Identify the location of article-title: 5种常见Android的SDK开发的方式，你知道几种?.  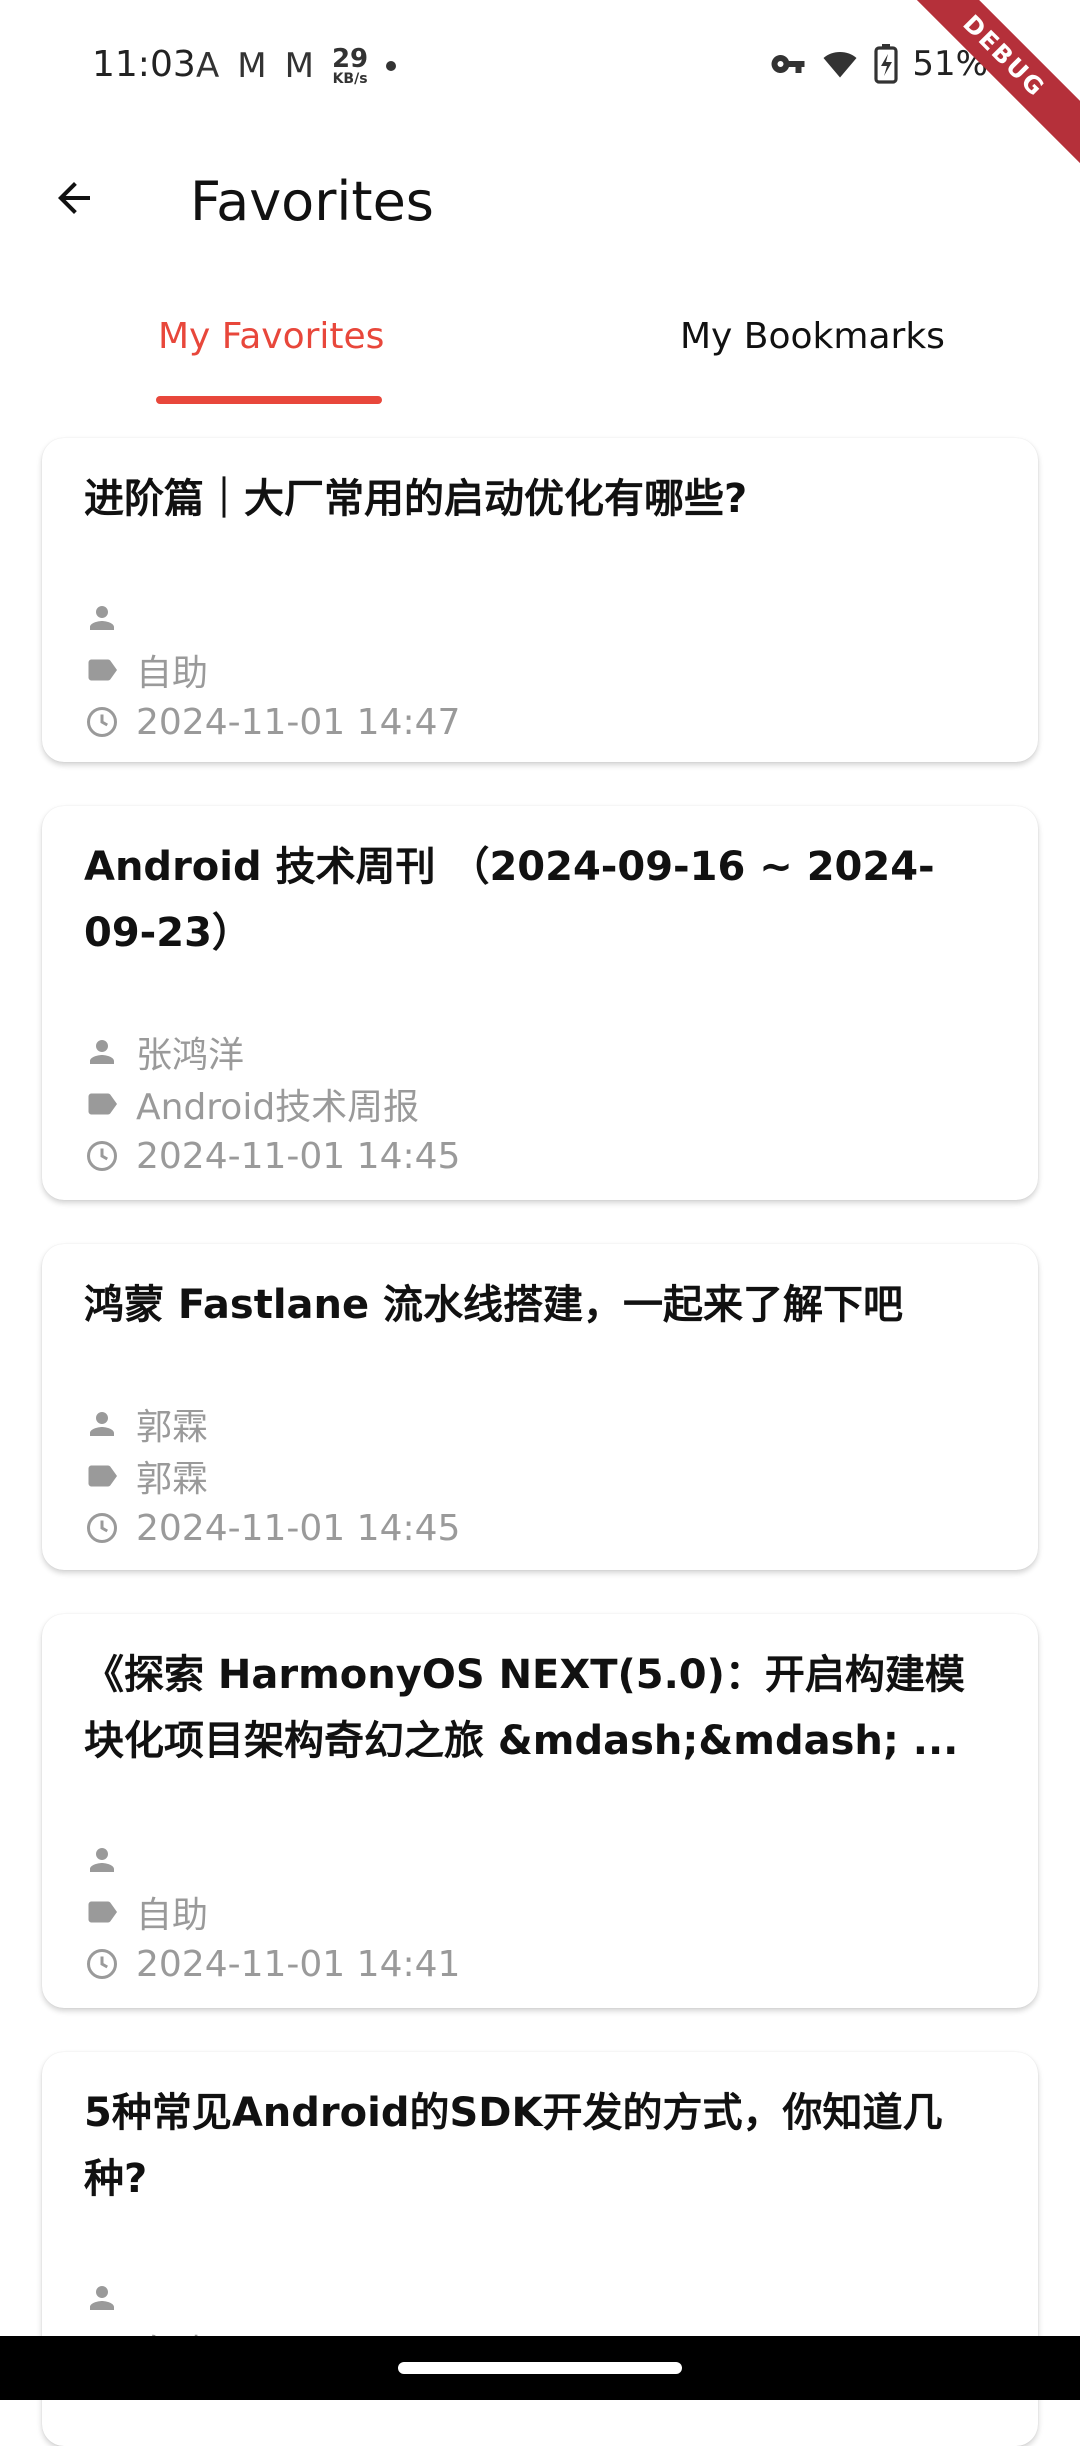
(513, 2146).